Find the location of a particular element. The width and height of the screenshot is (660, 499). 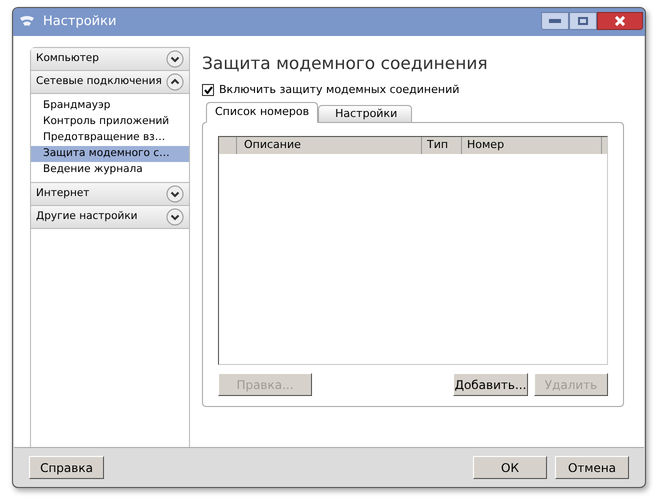

section-label: Компьютер is located at coordinates (67, 58).